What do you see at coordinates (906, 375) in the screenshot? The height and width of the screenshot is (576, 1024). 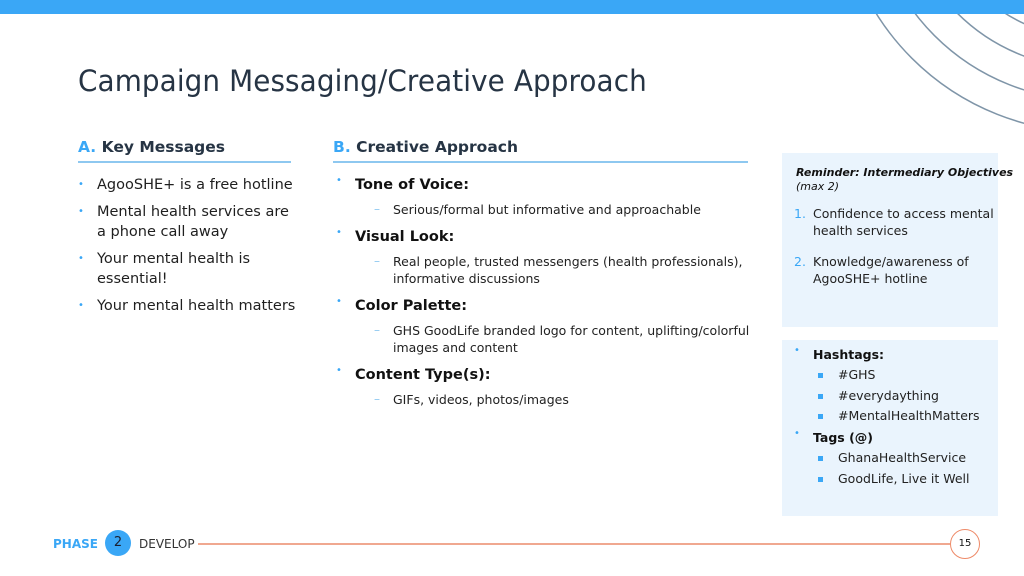 I see `hashtag-item: #GHS` at bounding box center [906, 375].